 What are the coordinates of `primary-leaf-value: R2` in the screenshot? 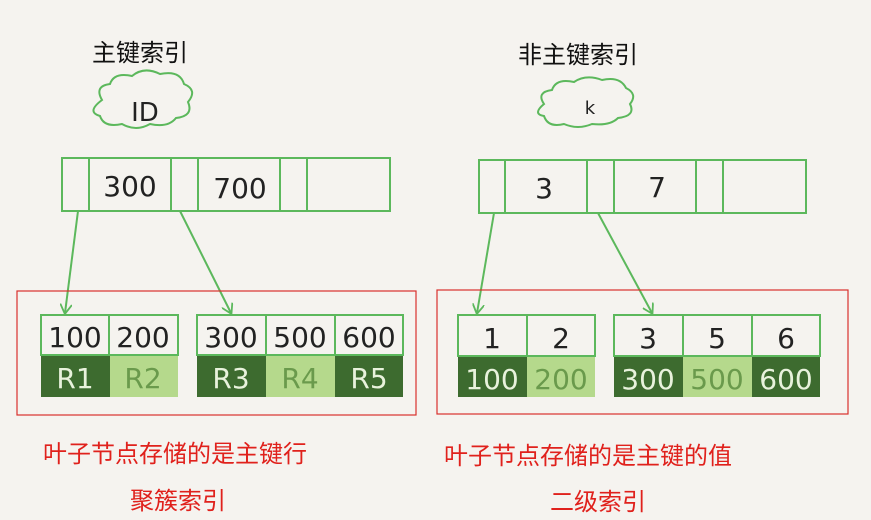 It's located at (142, 378).